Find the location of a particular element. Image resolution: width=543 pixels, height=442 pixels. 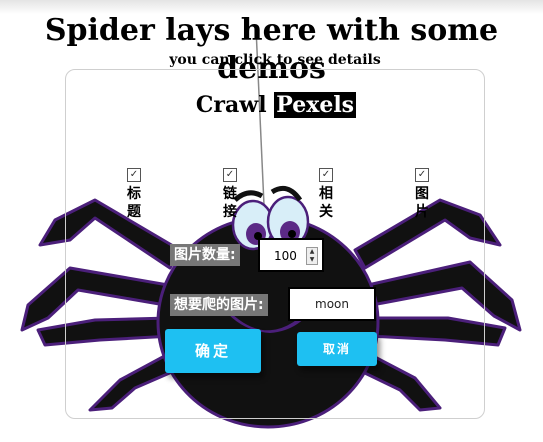

option-link-label: 链接 is located at coordinates (230, 203).